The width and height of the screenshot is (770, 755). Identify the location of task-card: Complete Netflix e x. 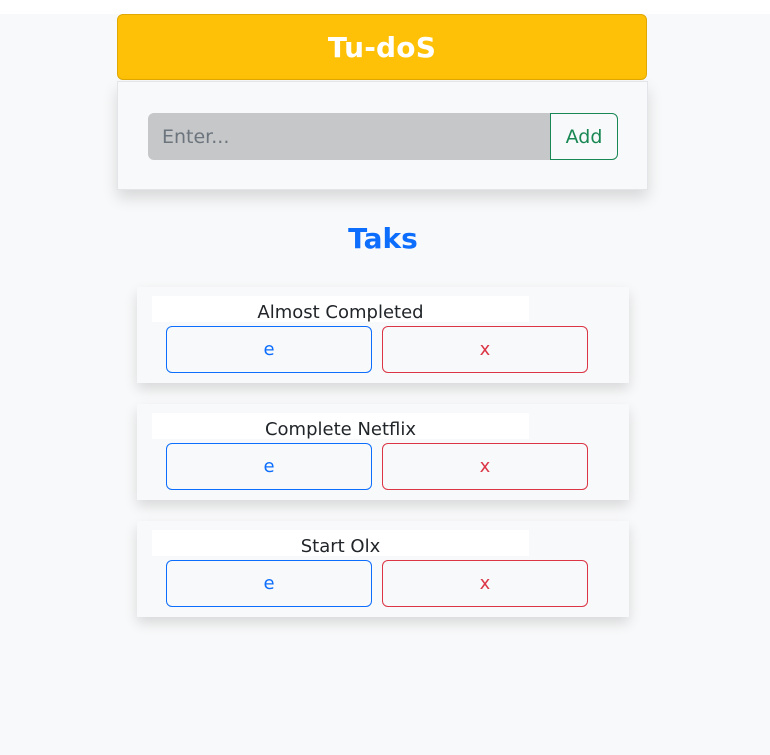
(383, 452).